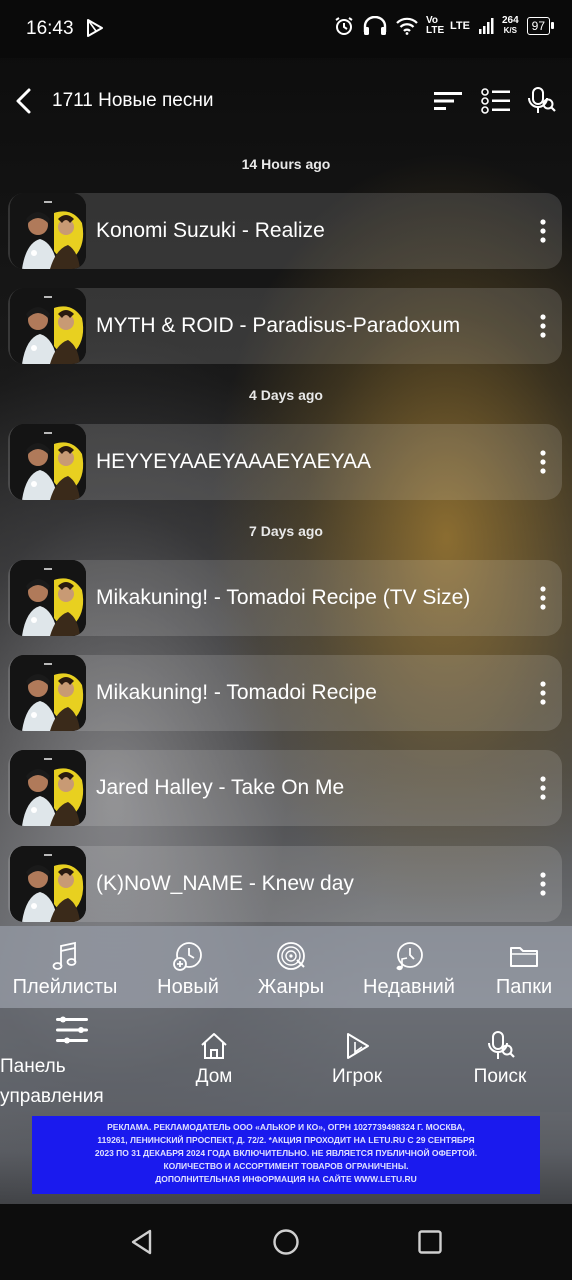 The image size is (572, 1280). I want to click on page-title: 1711 Новые песни, so click(133, 100).